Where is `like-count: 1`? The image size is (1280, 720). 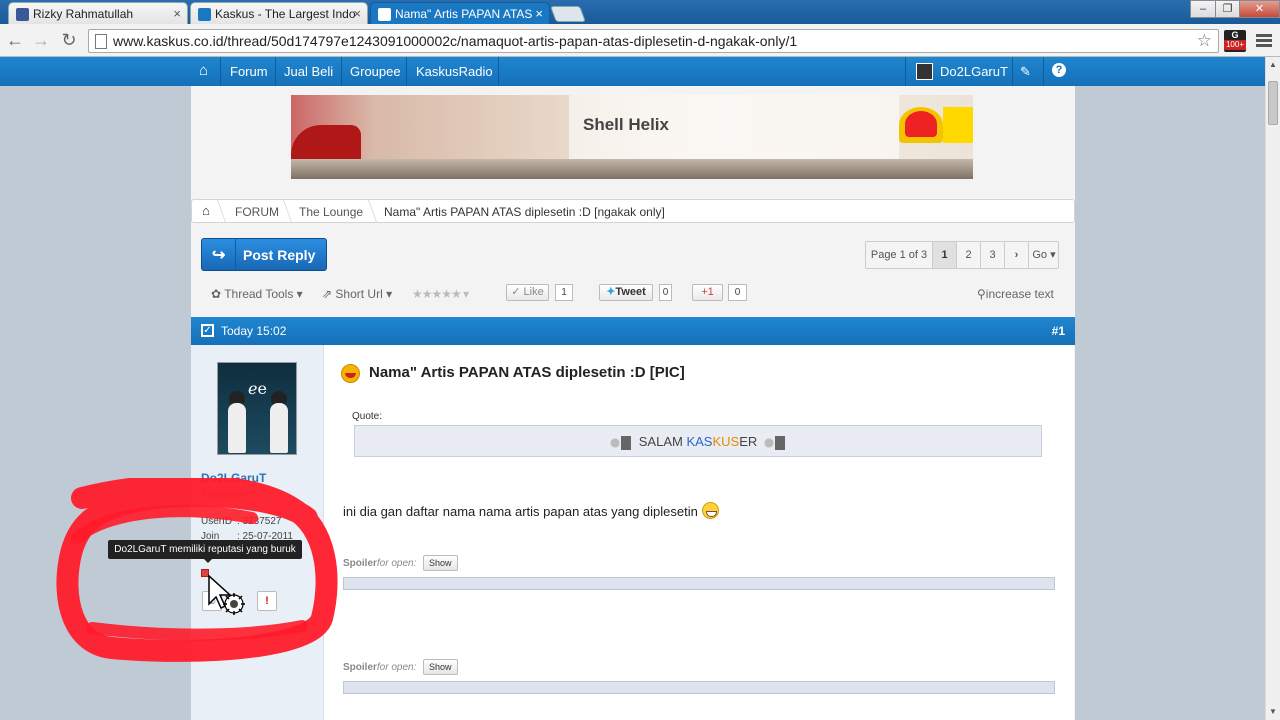
like-count: 1 is located at coordinates (564, 292).